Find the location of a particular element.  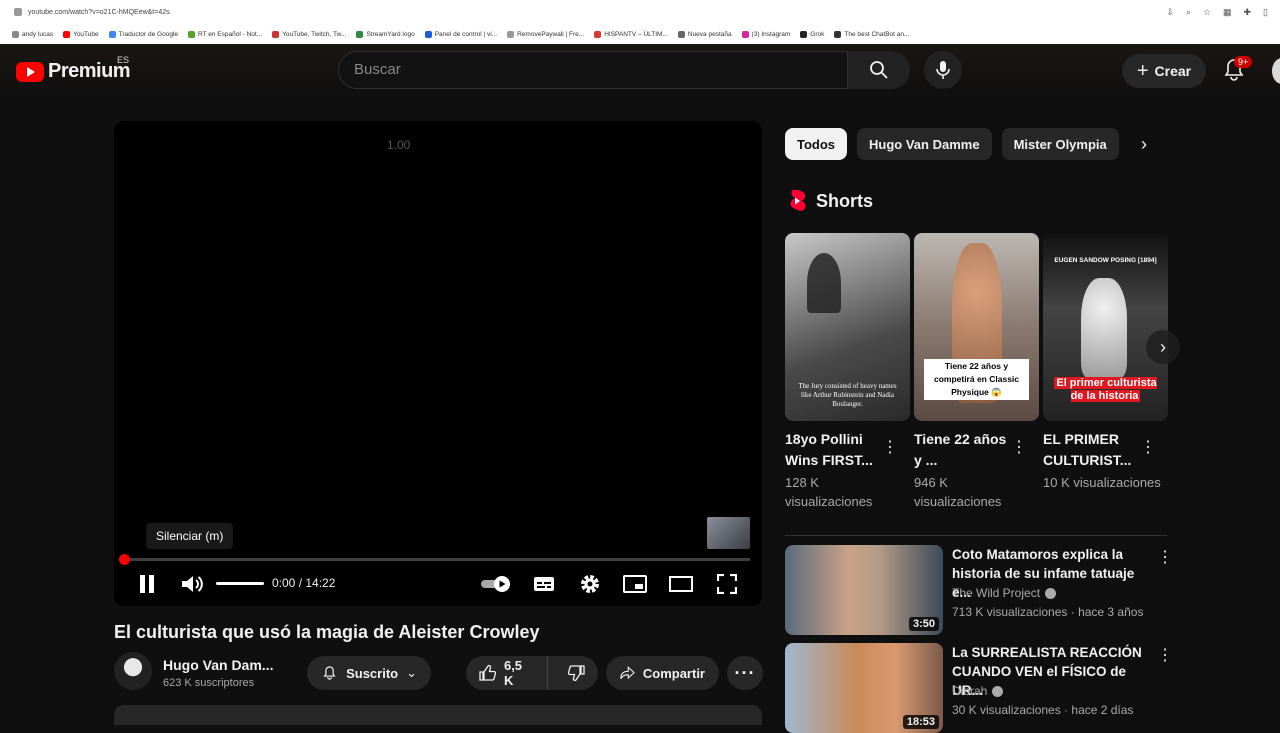

create-button: + Crear is located at coordinates (1164, 71).